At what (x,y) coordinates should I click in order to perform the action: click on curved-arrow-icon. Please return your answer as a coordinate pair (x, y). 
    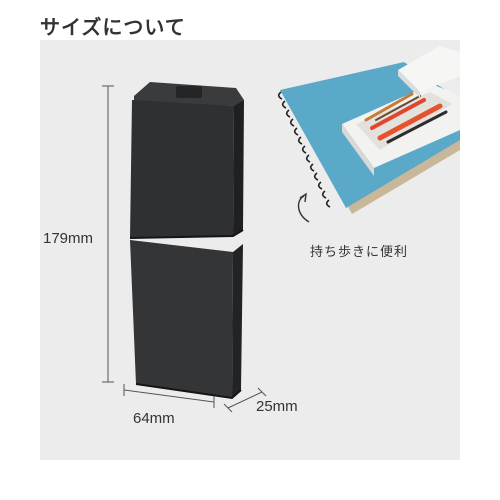
    Looking at the image, I should click on (303, 207).